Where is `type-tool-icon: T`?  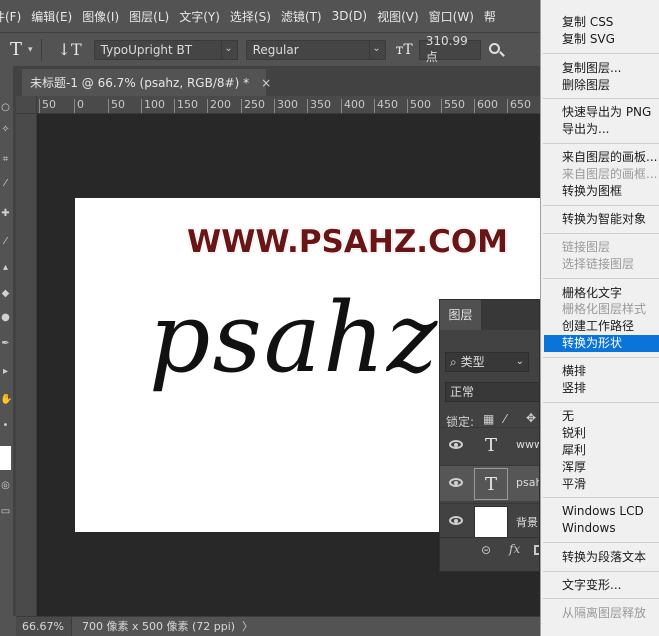
type-tool-icon: T is located at coordinates (16, 49).